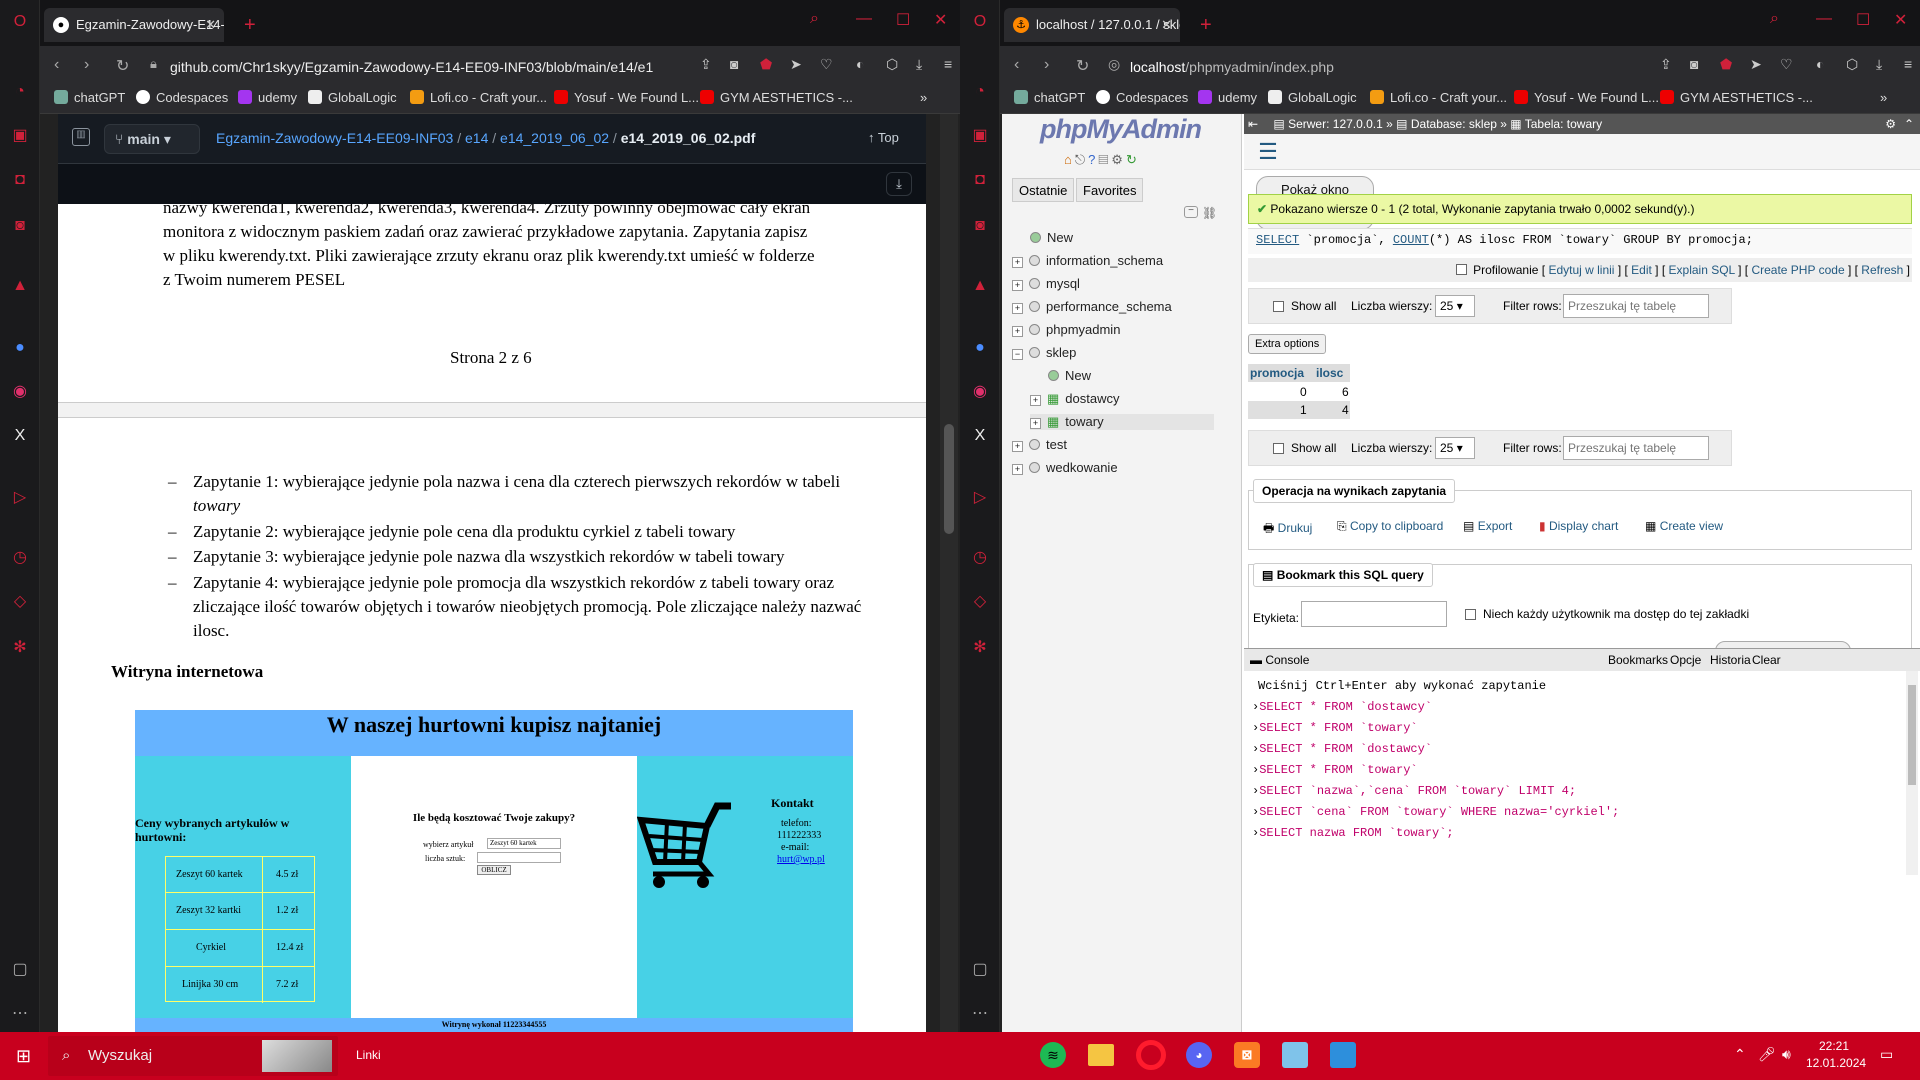 Image resolution: width=1920 pixels, height=1080 pixels. Describe the element at coordinates (1581, 270) in the screenshot. I see `edit-inline-link: Edytuj w linii` at that location.